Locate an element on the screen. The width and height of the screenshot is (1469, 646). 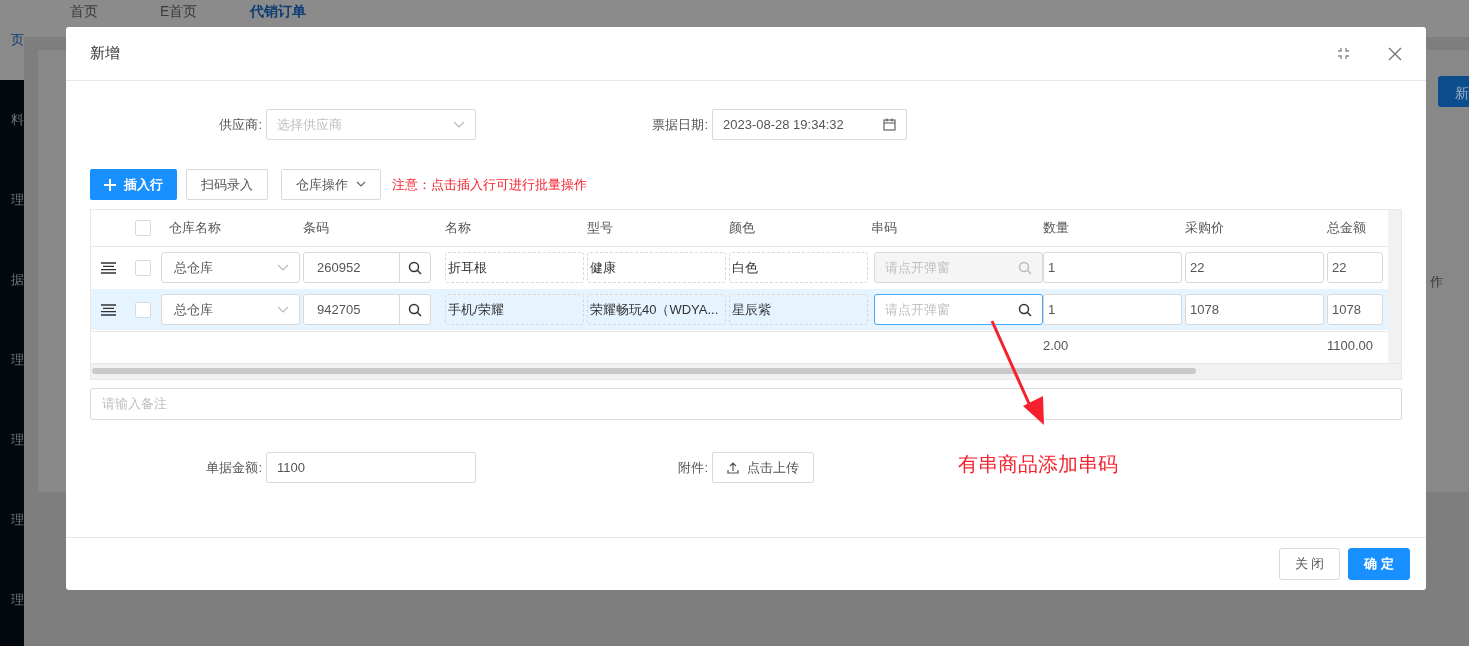
name-field: 手机/荣耀 is located at coordinates (514, 309).